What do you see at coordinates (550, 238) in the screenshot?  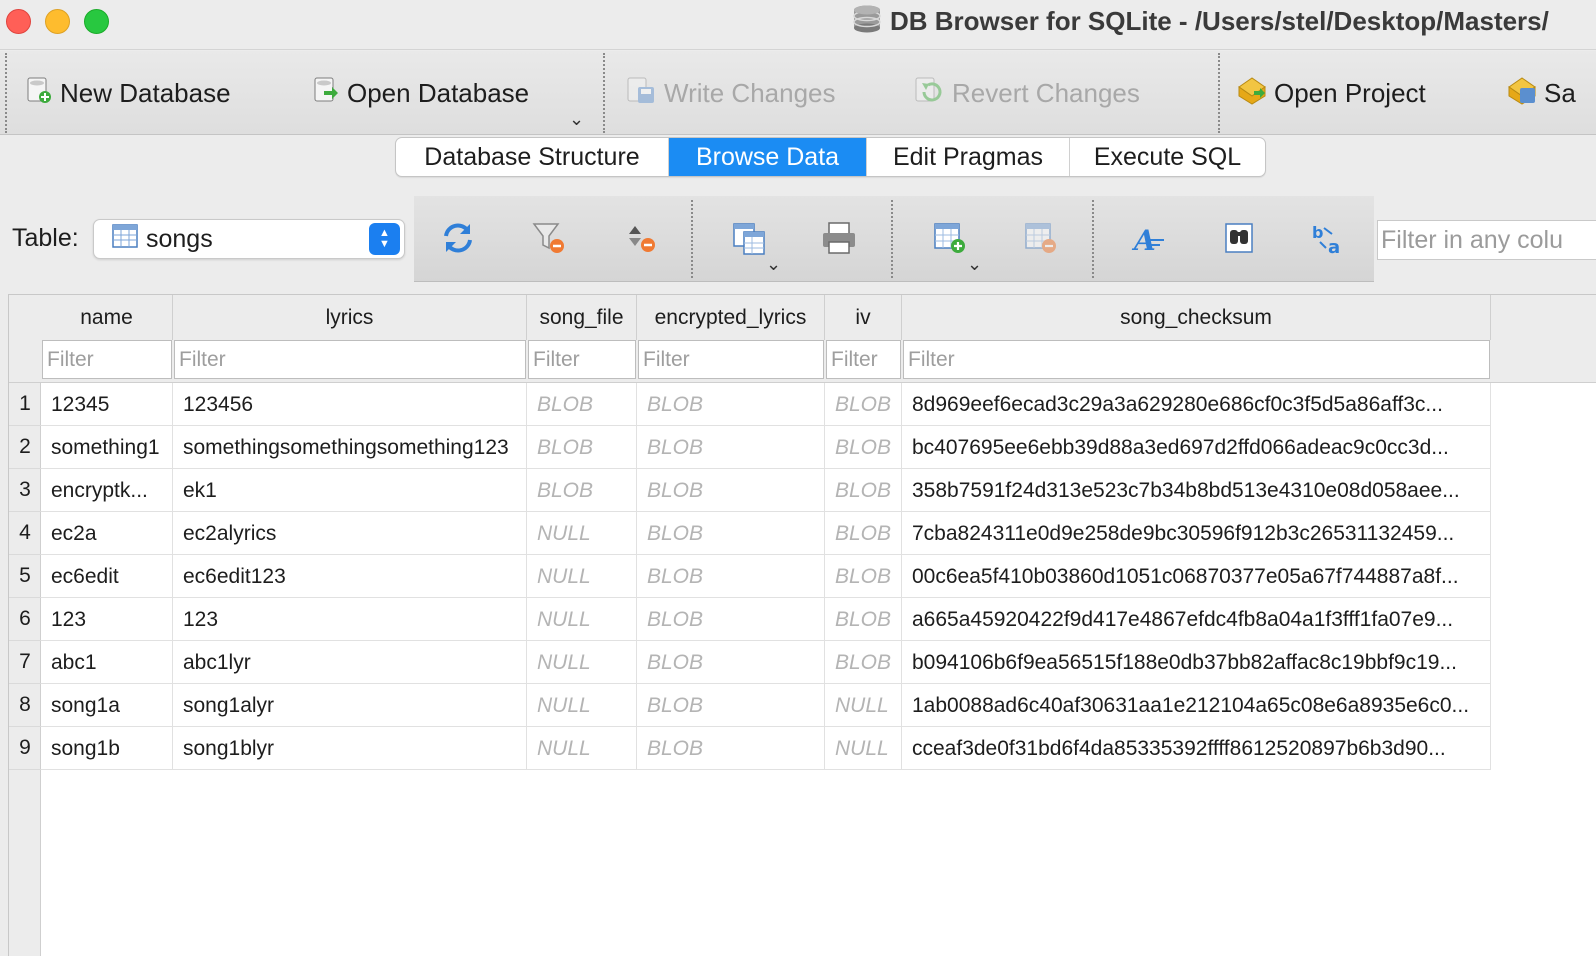 I see `clear-filters-icon` at bounding box center [550, 238].